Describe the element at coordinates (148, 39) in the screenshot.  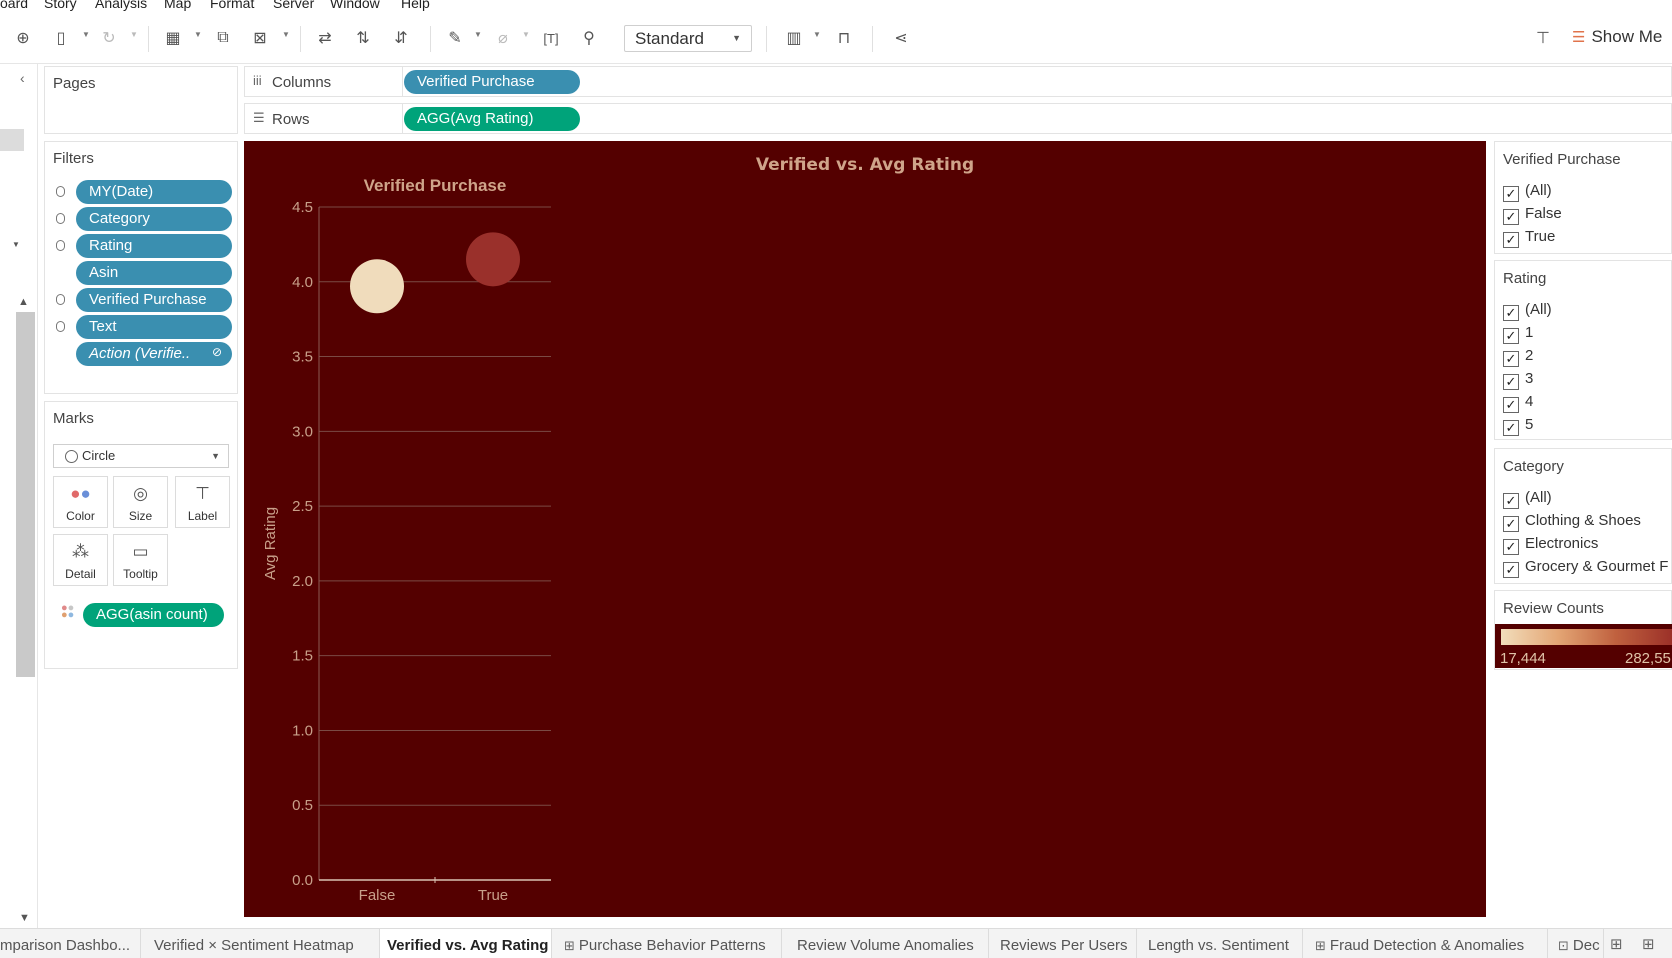
I see `toolbar-divider` at that location.